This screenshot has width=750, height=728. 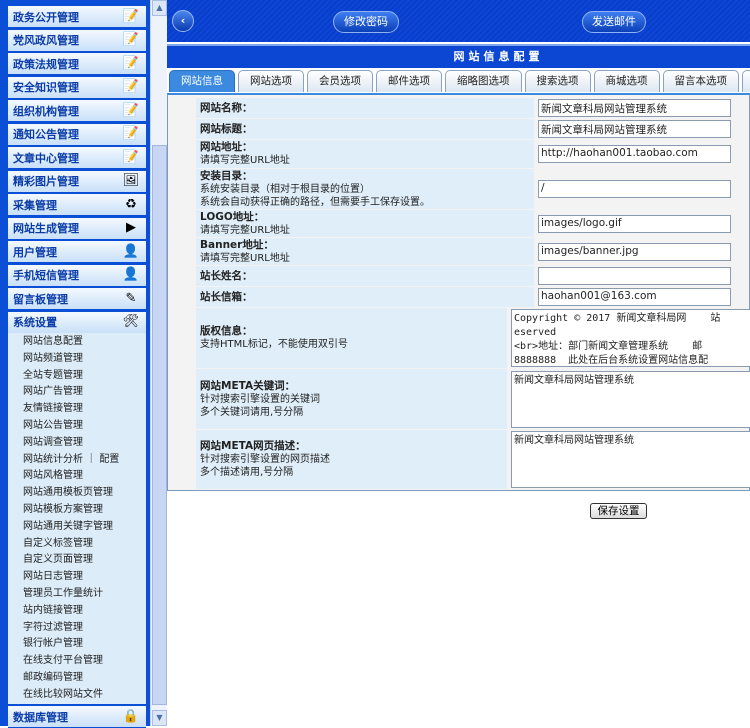 I want to click on sidebar-menu-item: 组织机构管理 📝, so click(x=77, y=111).